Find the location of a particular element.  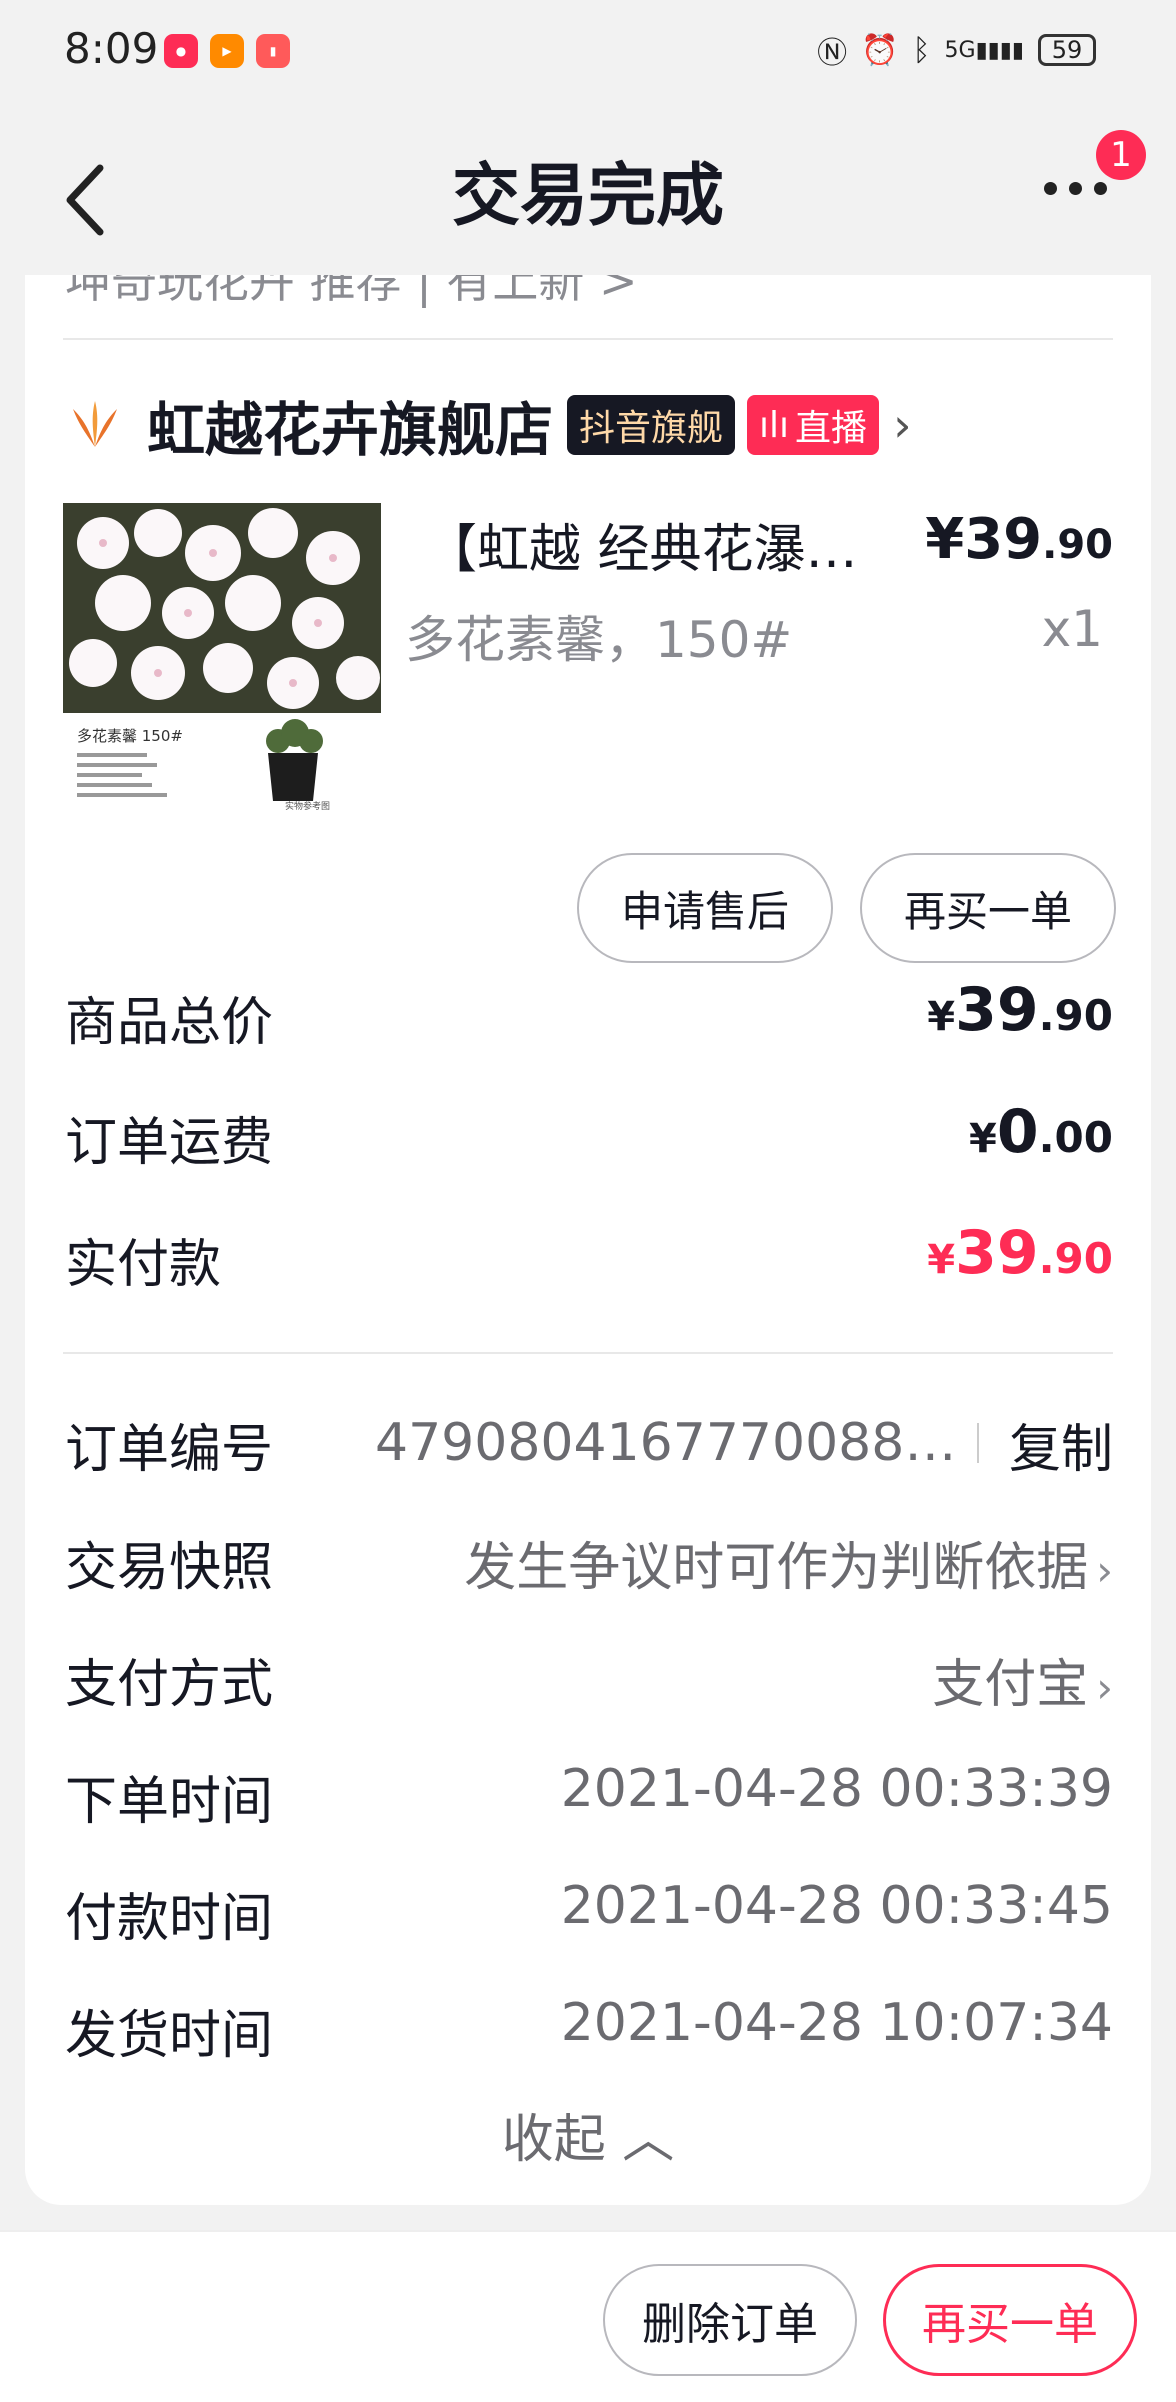

bottom-action-bar: 删除订单 再买一单 is located at coordinates (588, 2316).